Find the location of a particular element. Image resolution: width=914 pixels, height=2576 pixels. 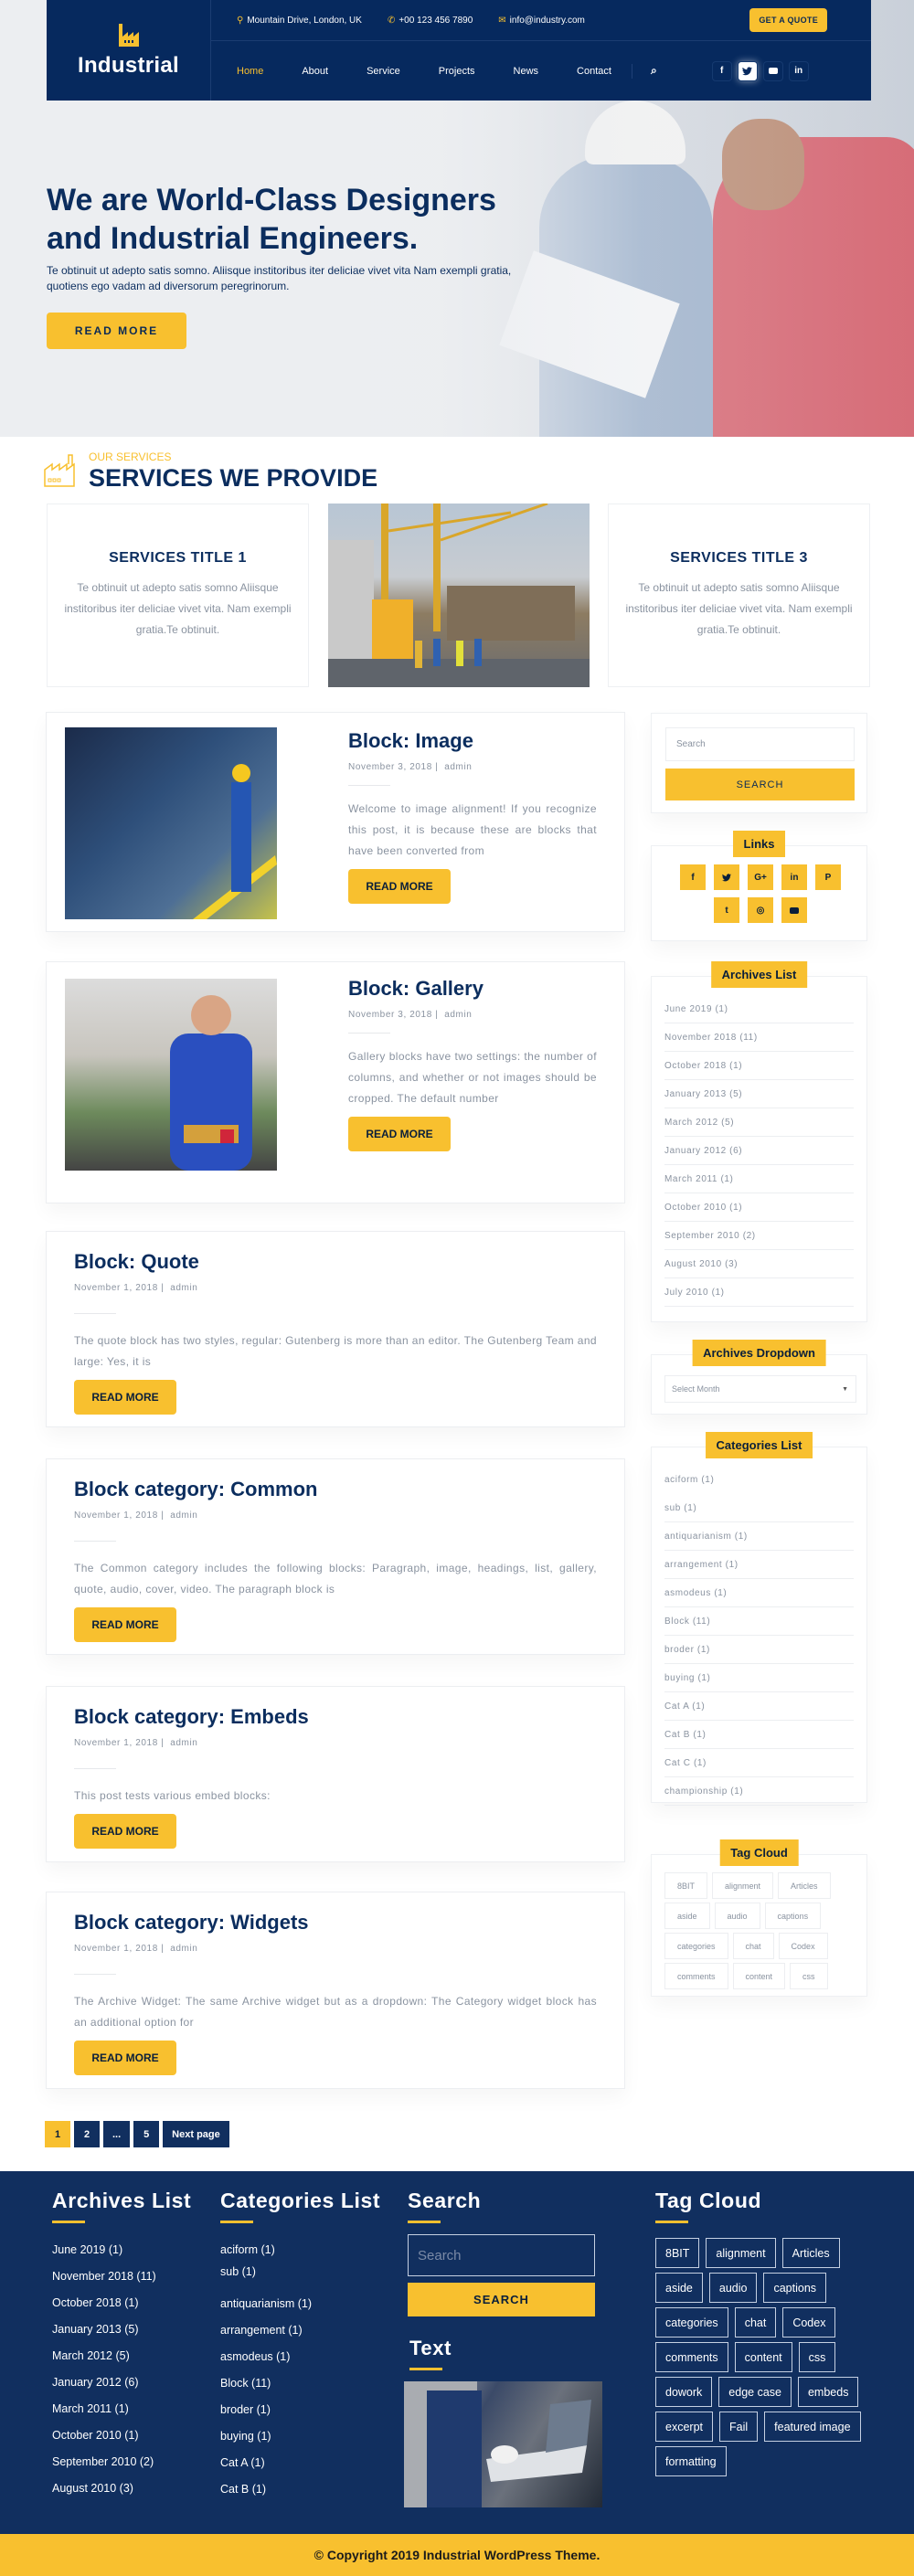

tag-link: 8BIT is located at coordinates (686, 1885).